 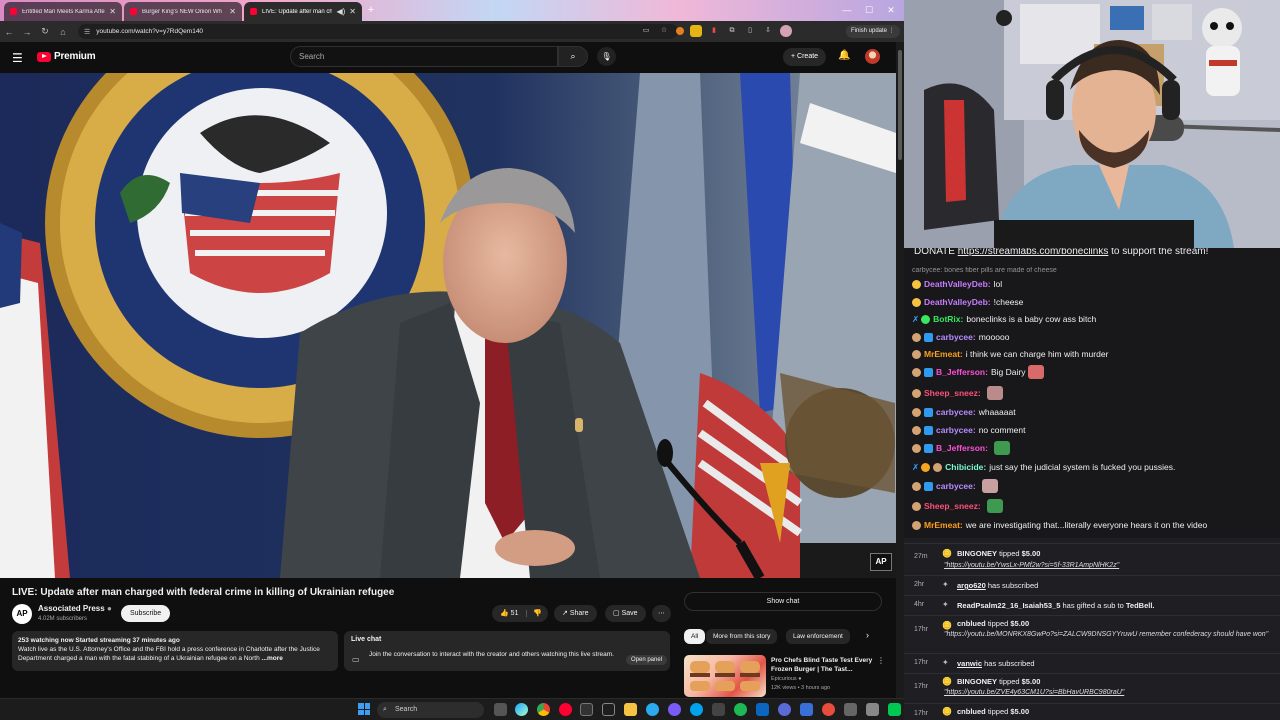 What do you see at coordinates (424, 56) in the screenshot?
I see `search-input: Search` at bounding box center [424, 56].